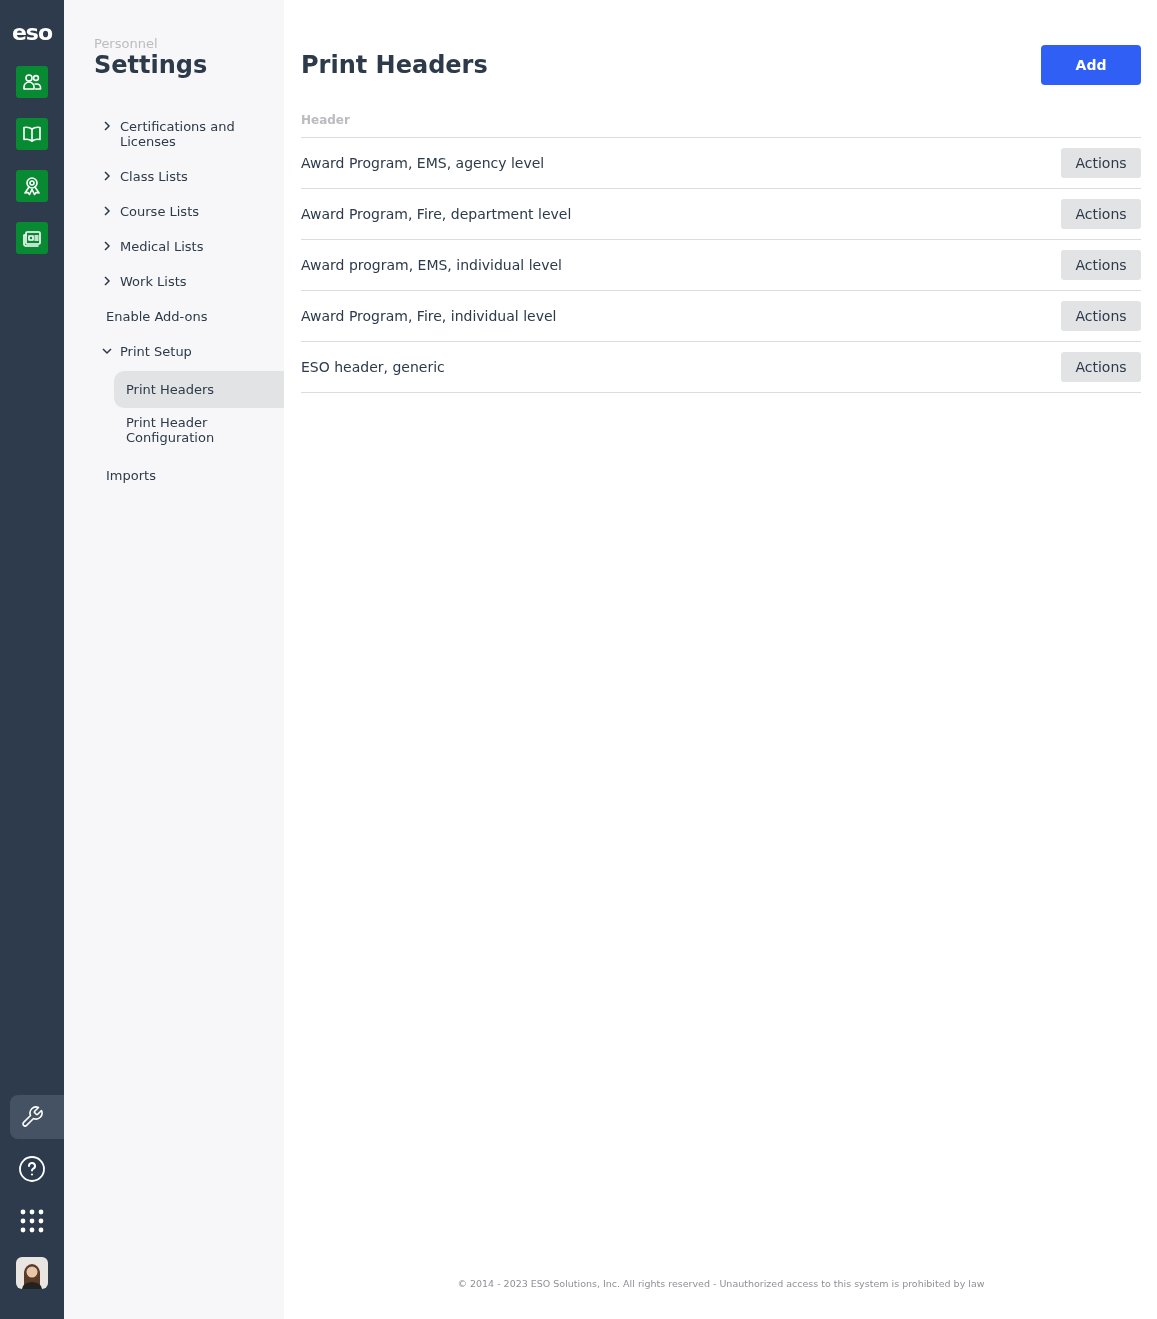  Describe the element at coordinates (721, 125) in the screenshot. I see `column-header: Header` at that location.